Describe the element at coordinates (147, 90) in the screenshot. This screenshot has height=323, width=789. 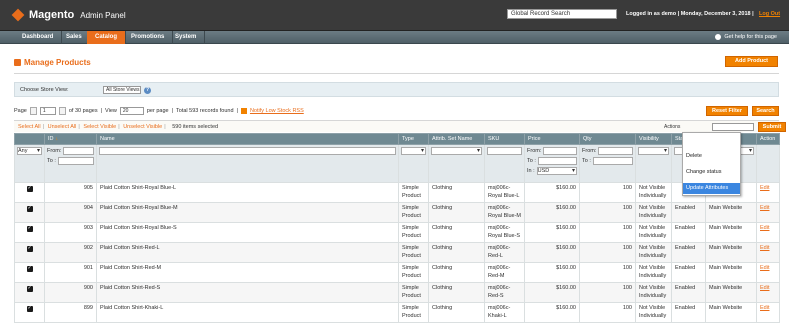
I see `info-icon: ?` at that location.